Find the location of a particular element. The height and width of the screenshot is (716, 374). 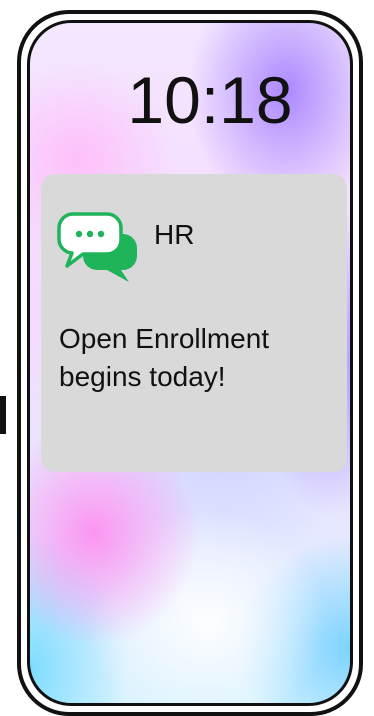

edge-mark is located at coordinates (3, 415).